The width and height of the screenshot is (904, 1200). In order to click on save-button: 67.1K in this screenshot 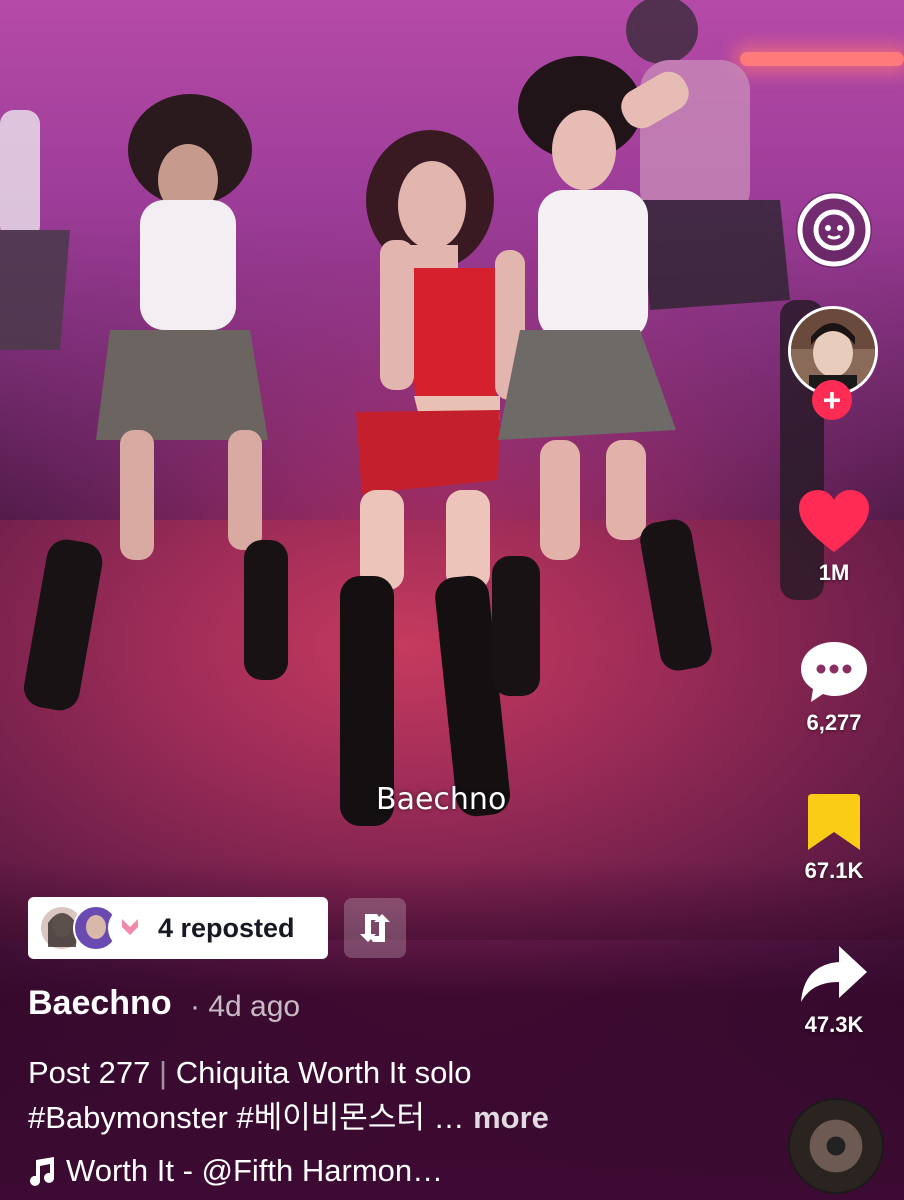, I will do `click(834, 838)`.